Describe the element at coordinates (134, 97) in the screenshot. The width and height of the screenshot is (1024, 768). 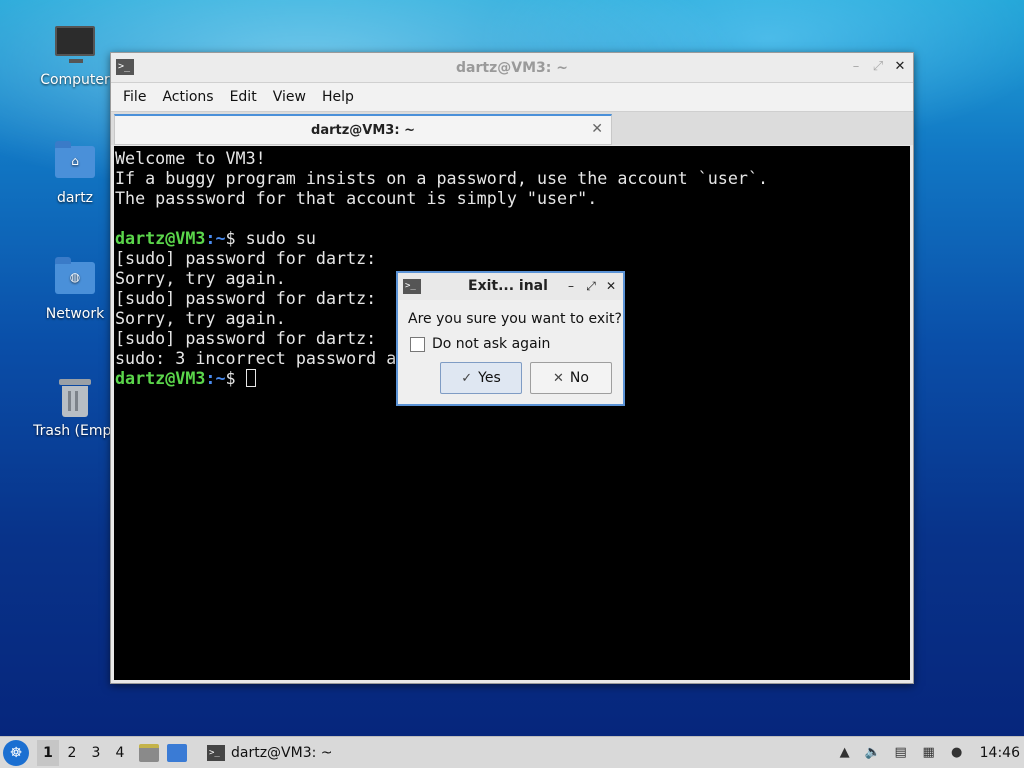
I see `menu-file: File` at that location.